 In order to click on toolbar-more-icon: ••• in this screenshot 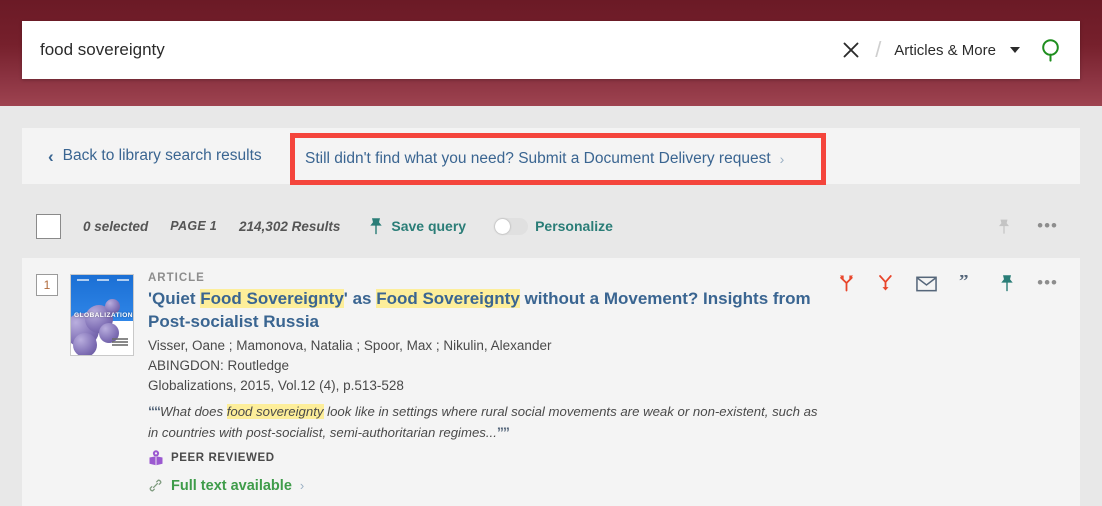, I will do `click(1047, 225)`.